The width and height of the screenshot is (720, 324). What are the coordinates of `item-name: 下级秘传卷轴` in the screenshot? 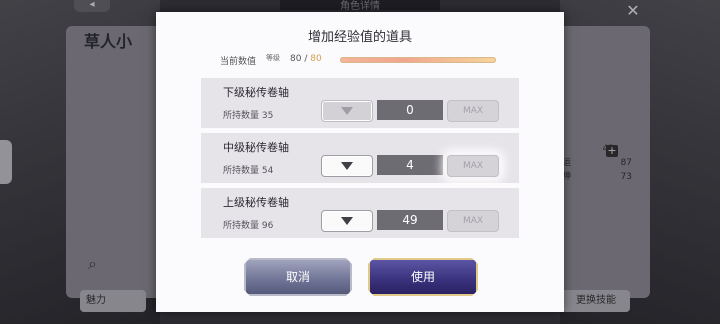 It's located at (256, 92).